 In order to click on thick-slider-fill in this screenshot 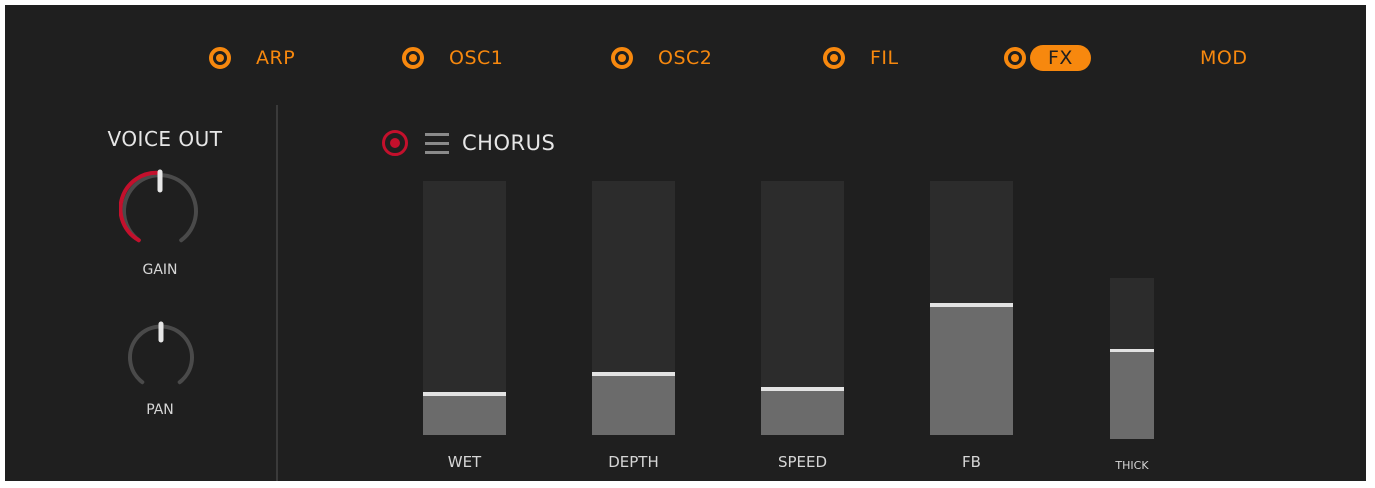, I will do `click(1132, 394)`.